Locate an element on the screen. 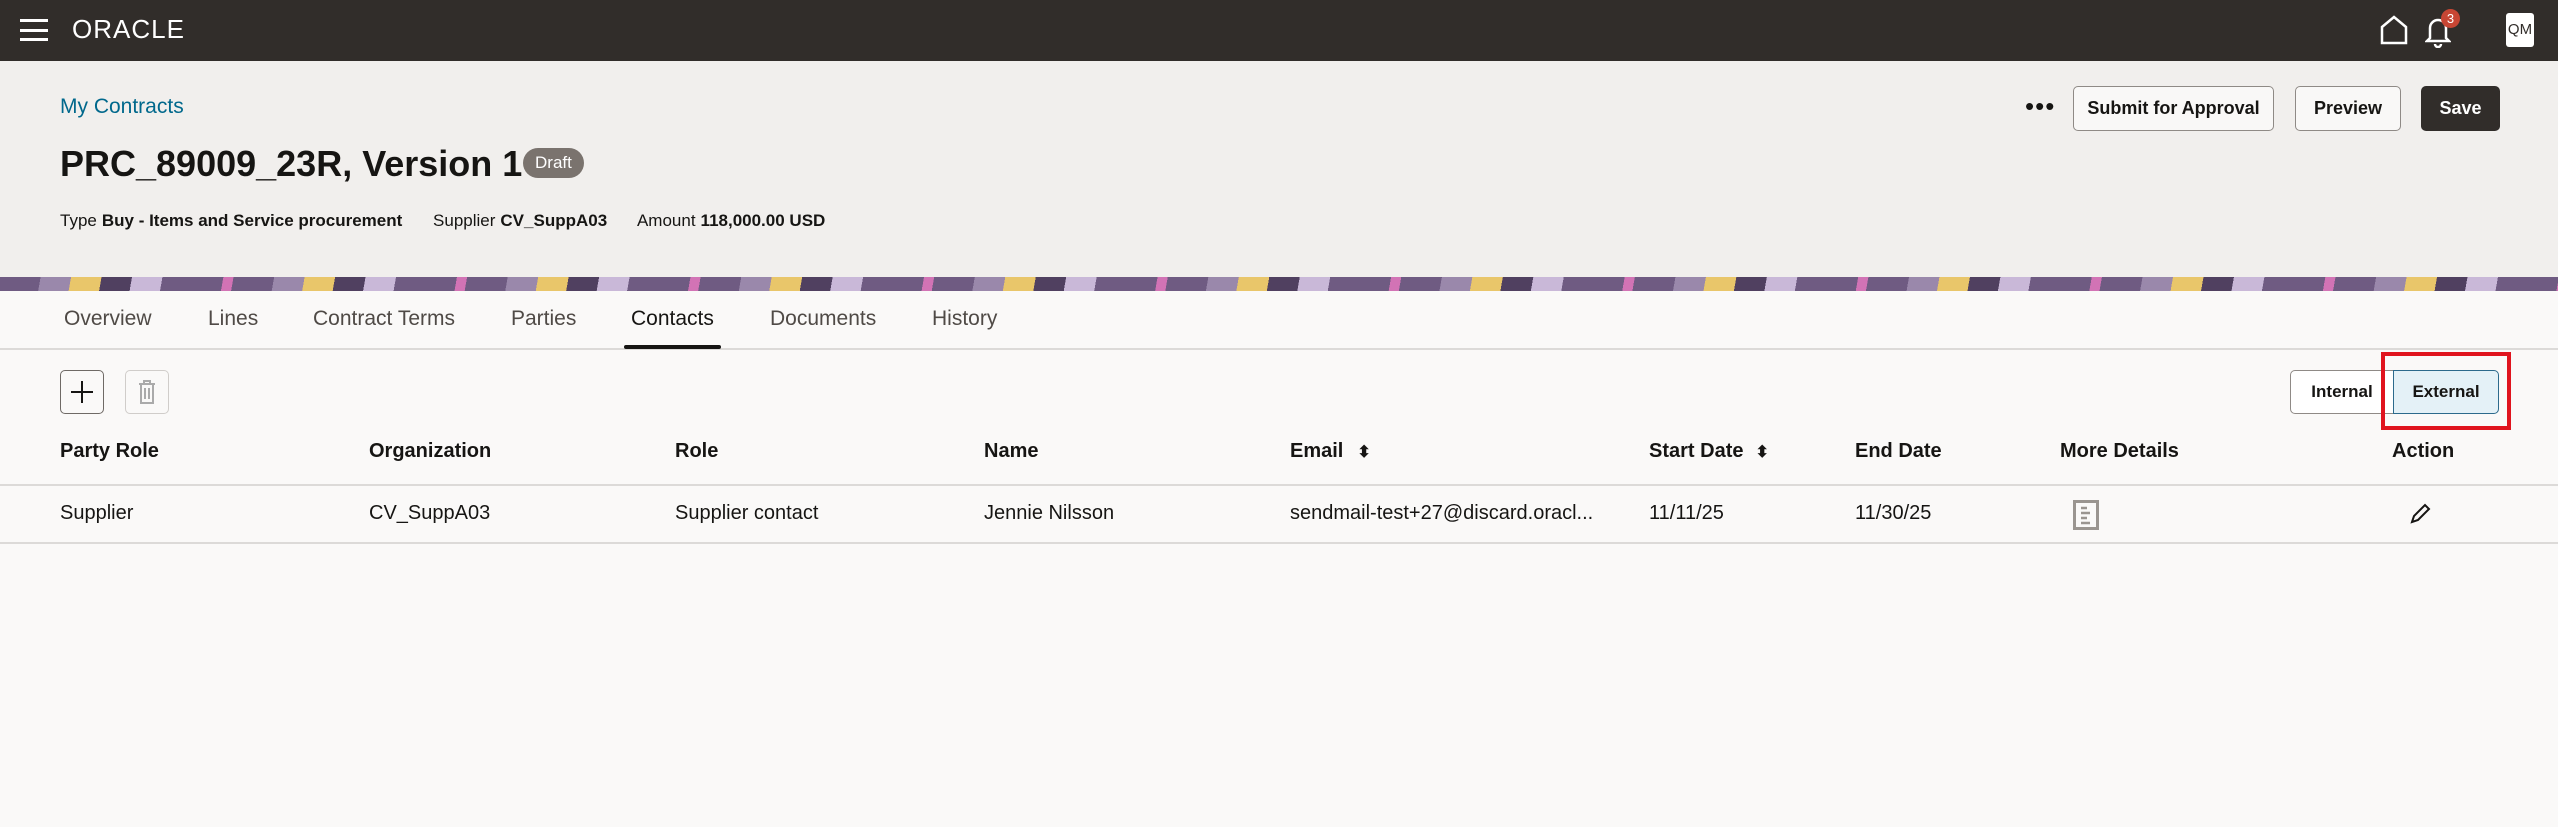 Image resolution: width=2558 pixels, height=827 pixels. more-actions-button: ••• is located at coordinates (2040, 106).